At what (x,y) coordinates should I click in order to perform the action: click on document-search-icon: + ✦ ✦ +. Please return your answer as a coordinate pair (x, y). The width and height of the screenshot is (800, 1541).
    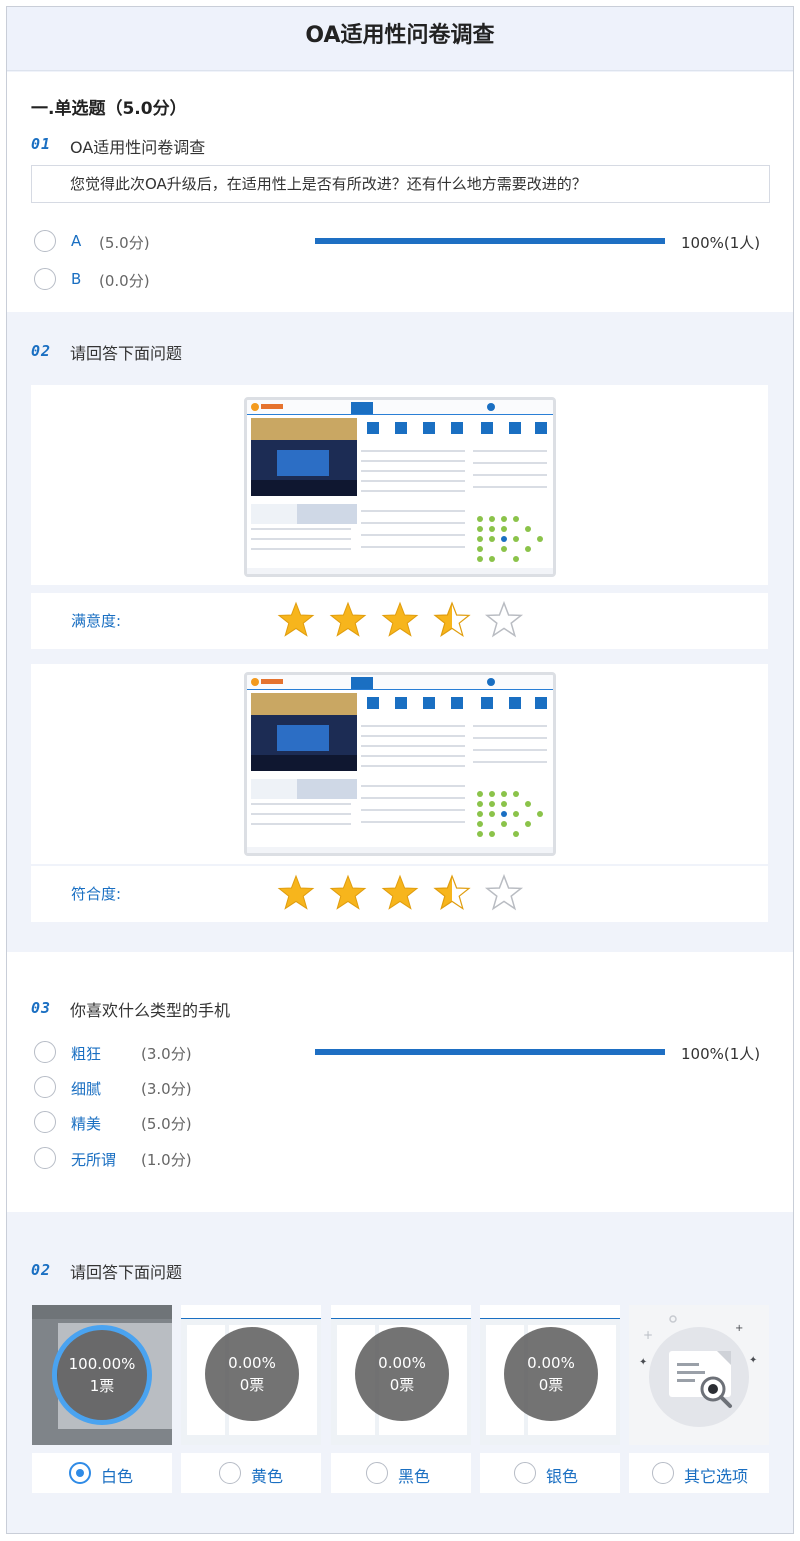
    Looking at the image, I should click on (698, 1371).